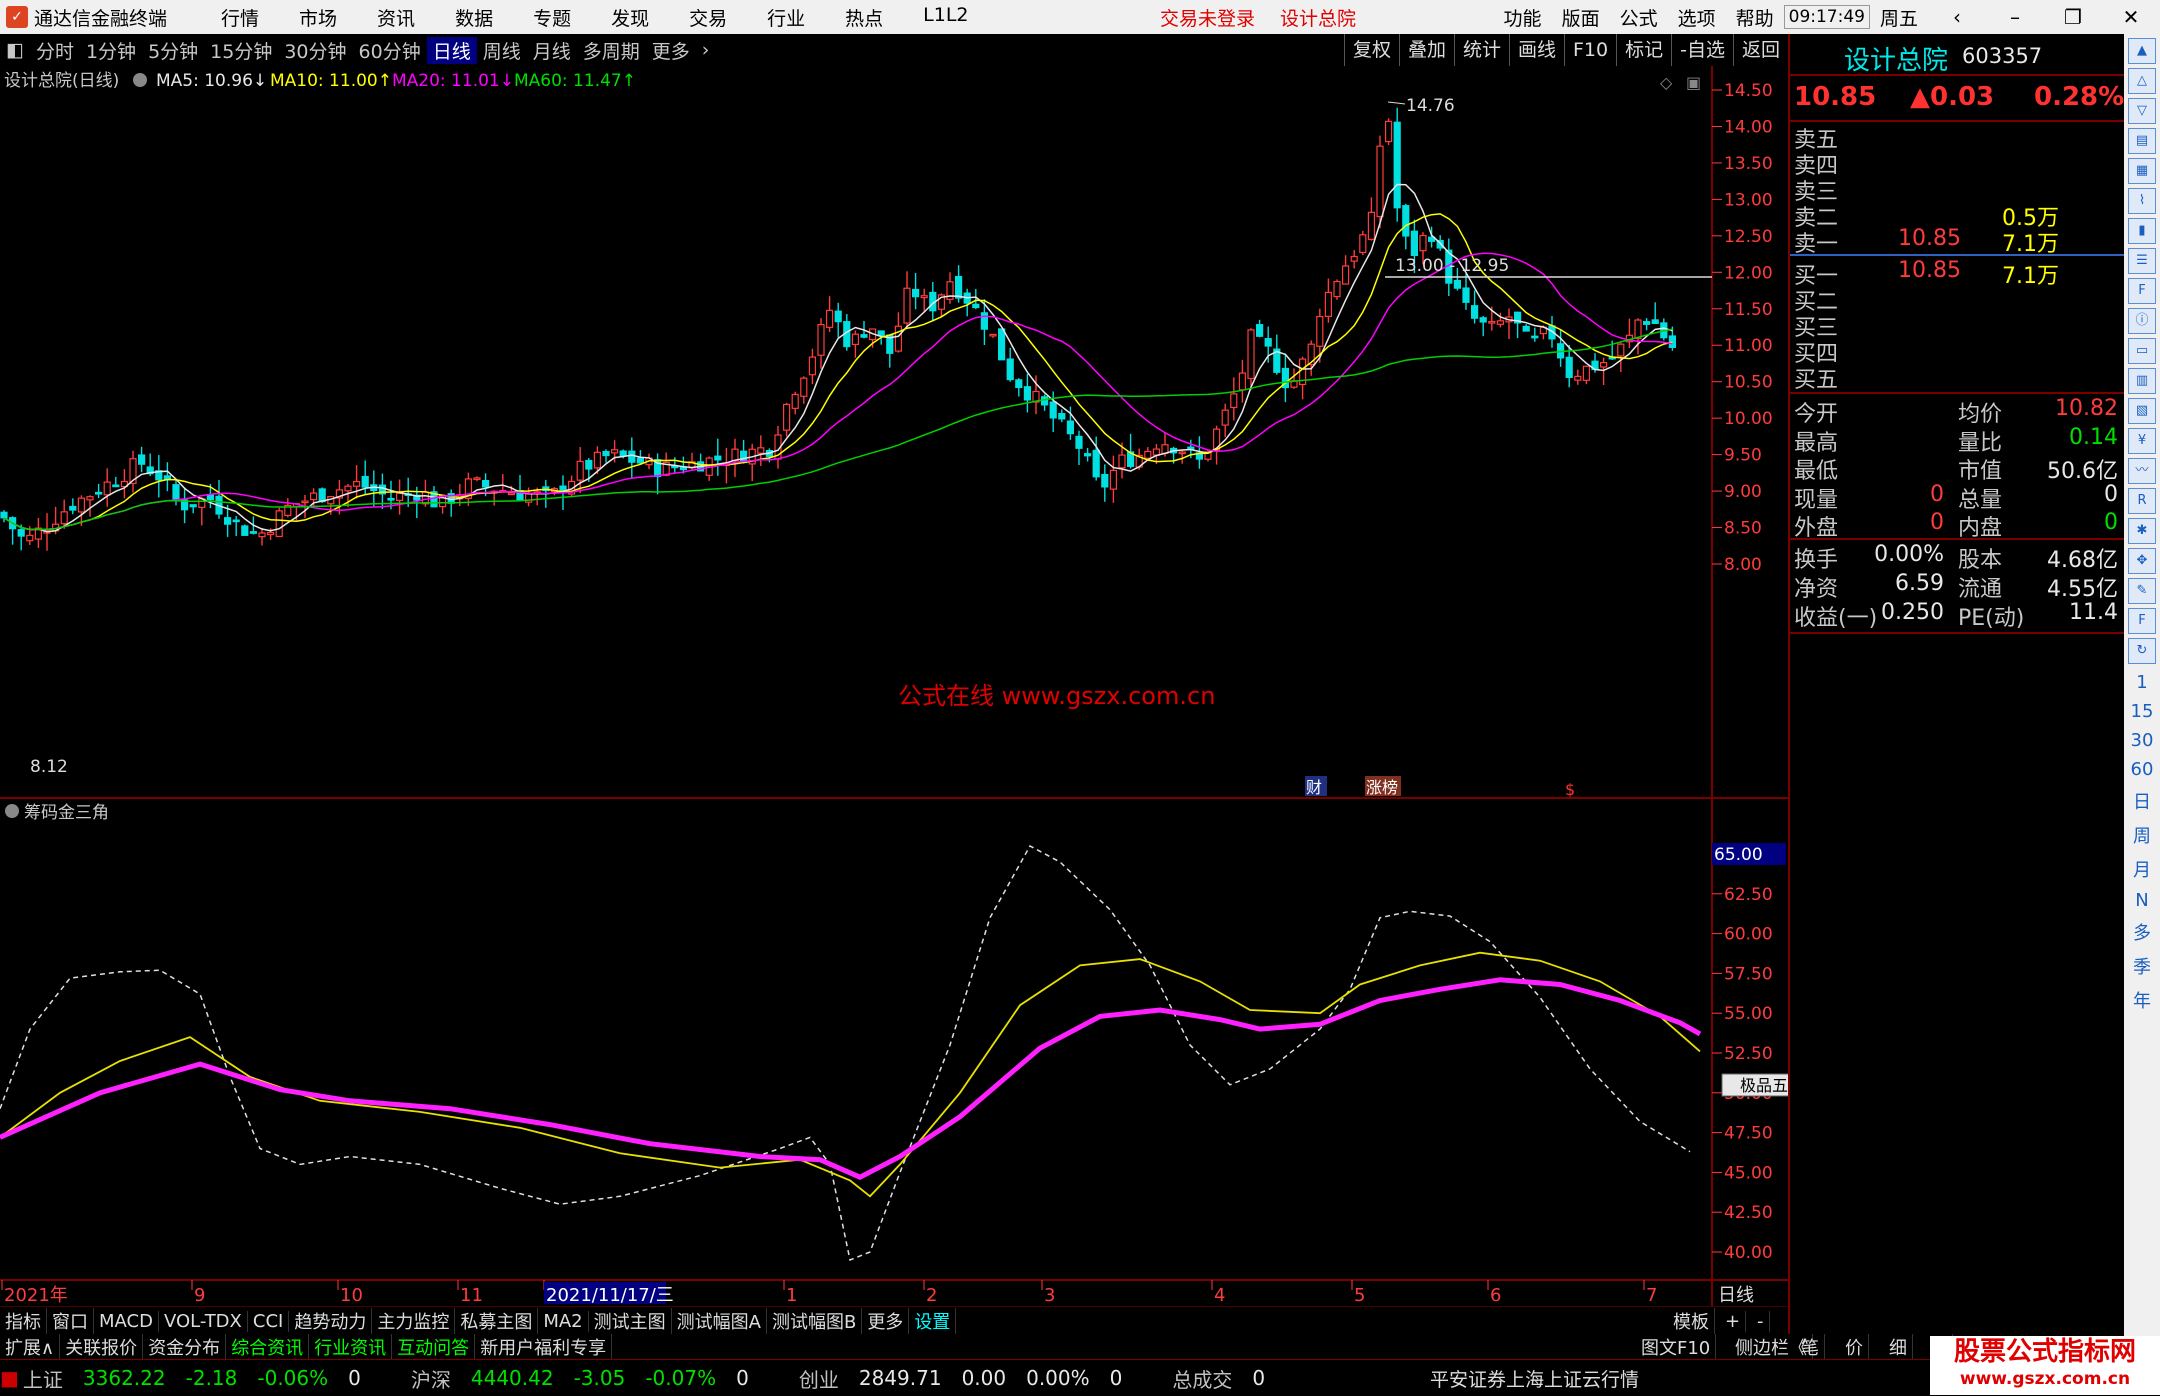 Image resolution: width=2160 pixels, height=1396 pixels. I want to click on close-icon: ✕, so click(2131, 17).